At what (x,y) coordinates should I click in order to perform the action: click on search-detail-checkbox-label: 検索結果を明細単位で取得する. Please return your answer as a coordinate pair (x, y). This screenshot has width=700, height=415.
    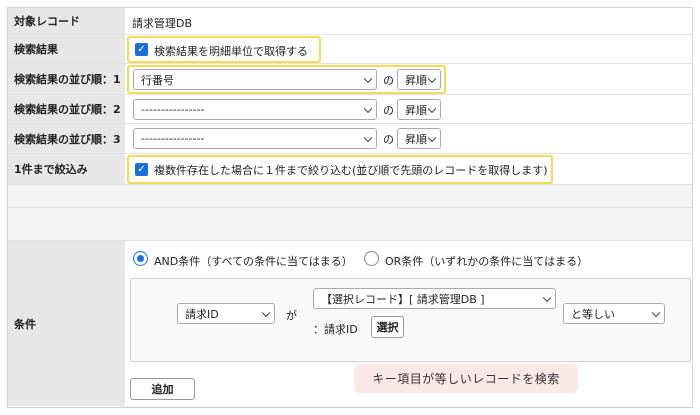
    Looking at the image, I should click on (231, 51).